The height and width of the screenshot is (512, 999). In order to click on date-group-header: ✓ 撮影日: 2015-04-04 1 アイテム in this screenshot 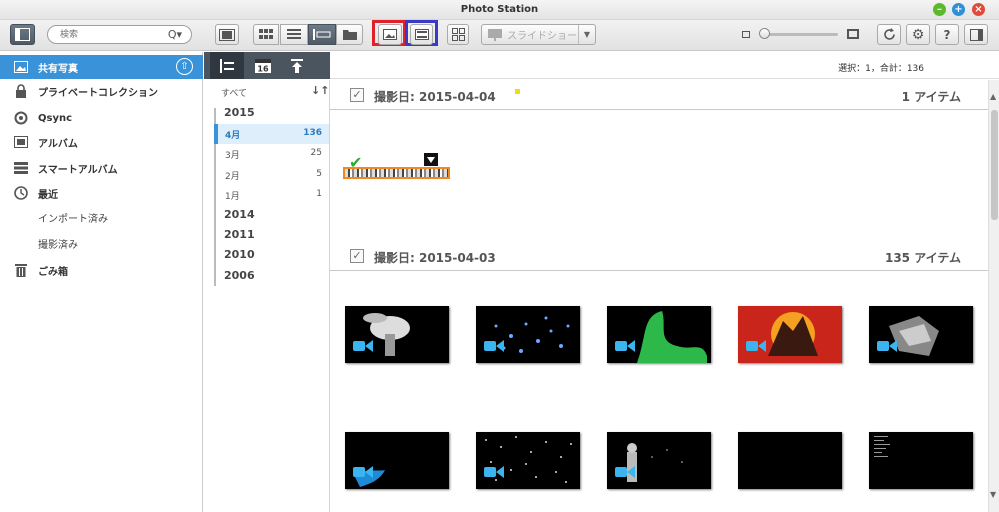, I will do `click(659, 95)`.